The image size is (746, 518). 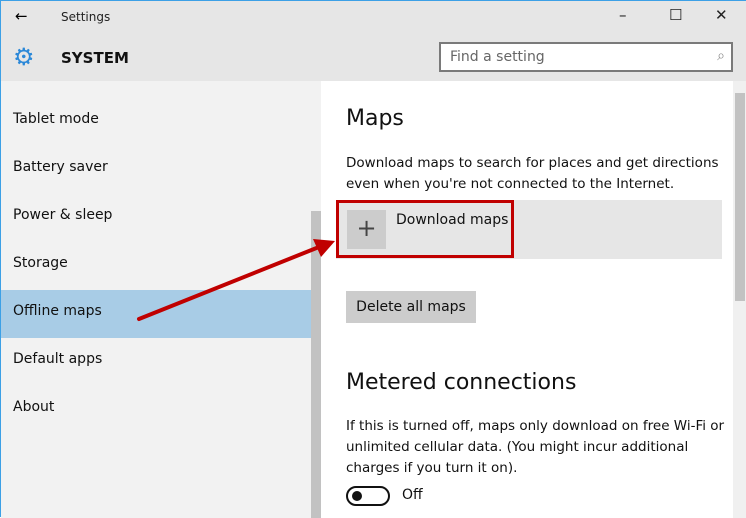 What do you see at coordinates (95, 58) in the screenshot?
I see `section-title: SYSTEM` at bounding box center [95, 58].